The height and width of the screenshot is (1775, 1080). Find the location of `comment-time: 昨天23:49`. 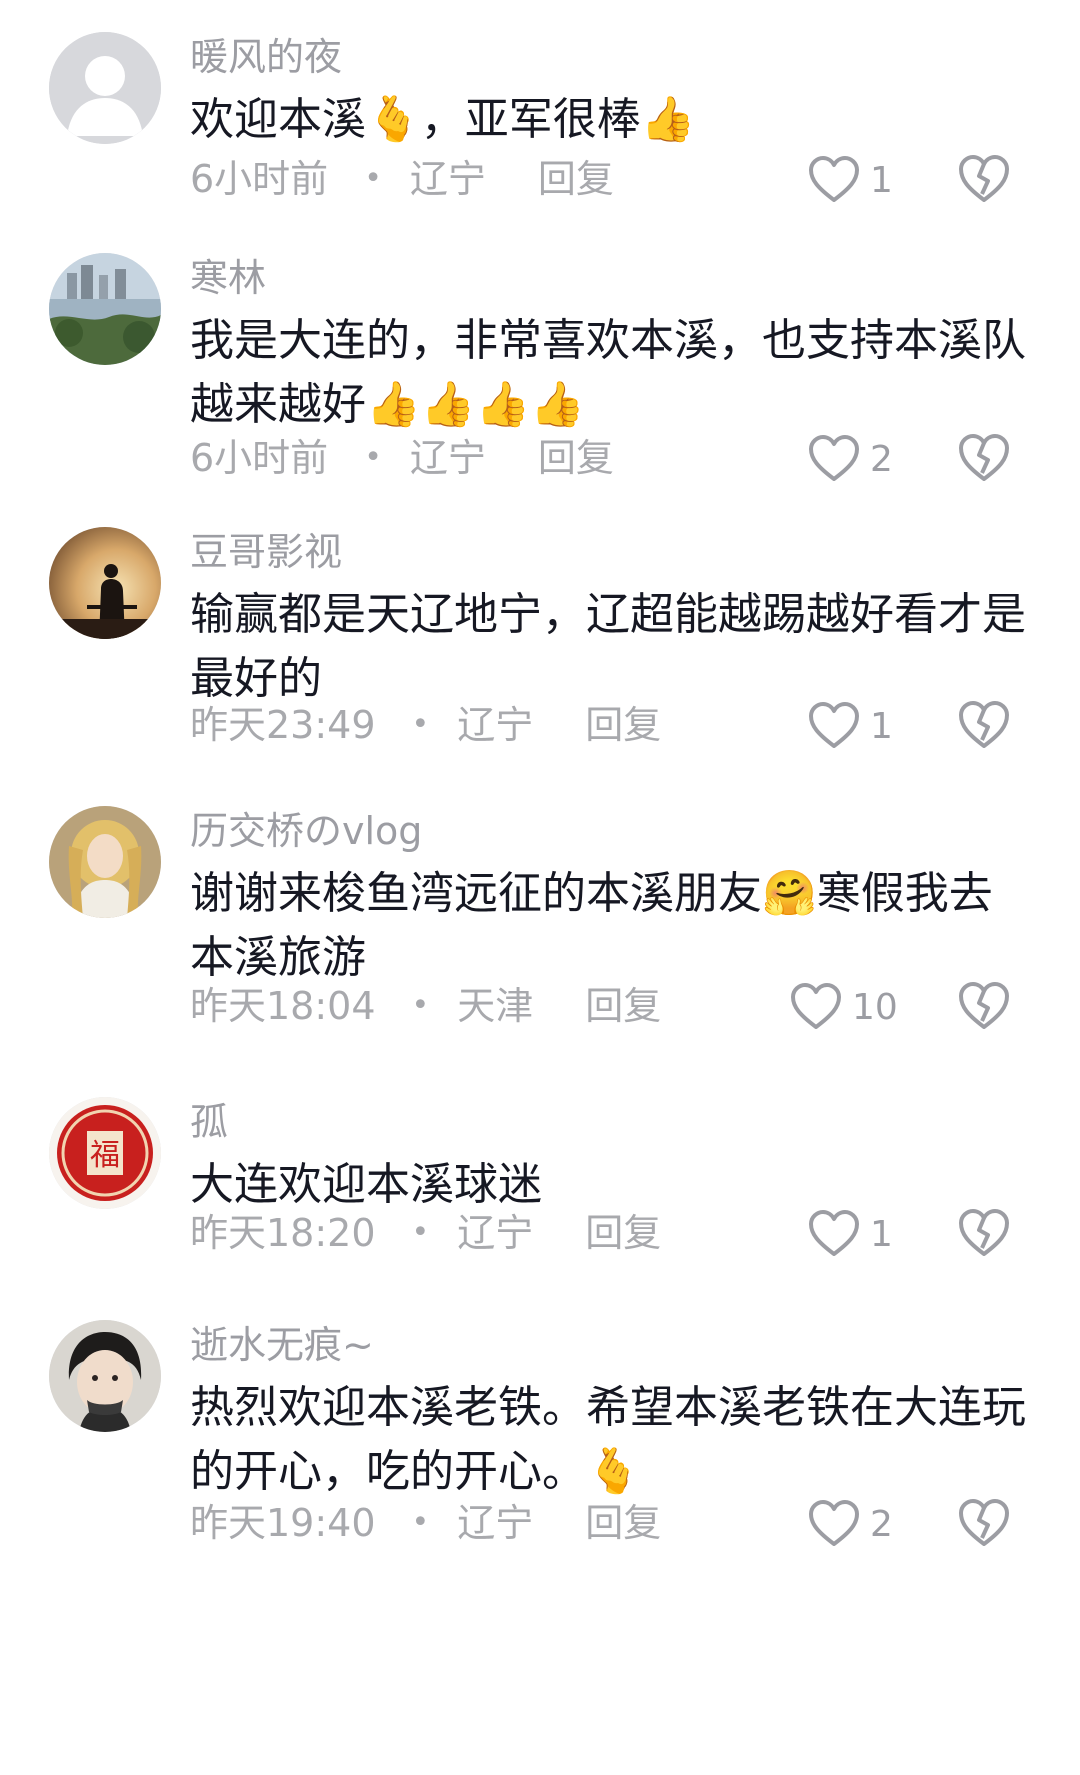

comment-time: 昨天23:49 is located at coordinates (283, 725).